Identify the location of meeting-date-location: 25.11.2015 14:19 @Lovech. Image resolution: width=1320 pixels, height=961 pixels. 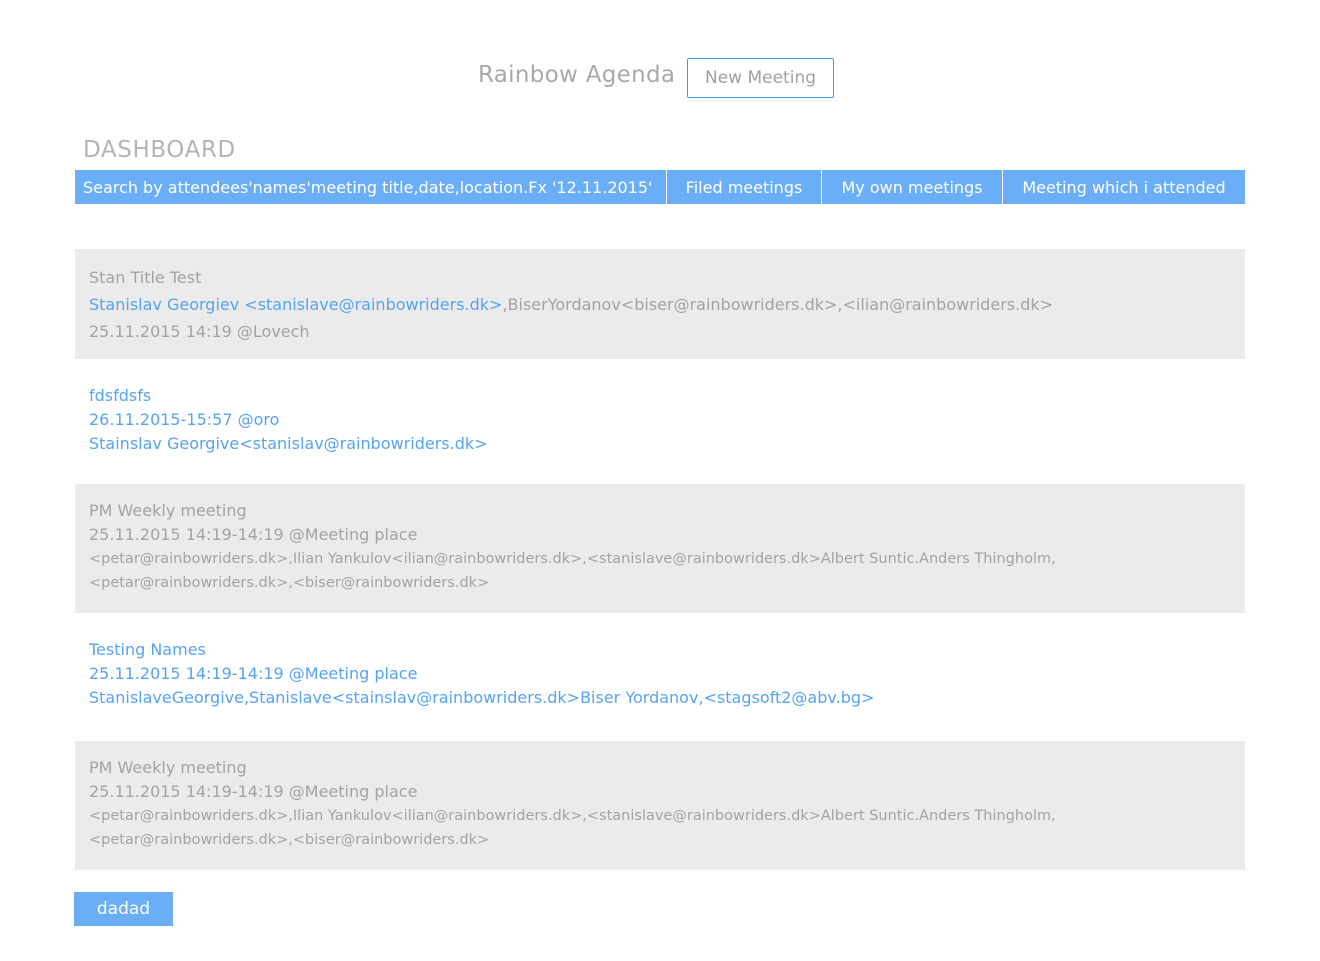
(199, 331).